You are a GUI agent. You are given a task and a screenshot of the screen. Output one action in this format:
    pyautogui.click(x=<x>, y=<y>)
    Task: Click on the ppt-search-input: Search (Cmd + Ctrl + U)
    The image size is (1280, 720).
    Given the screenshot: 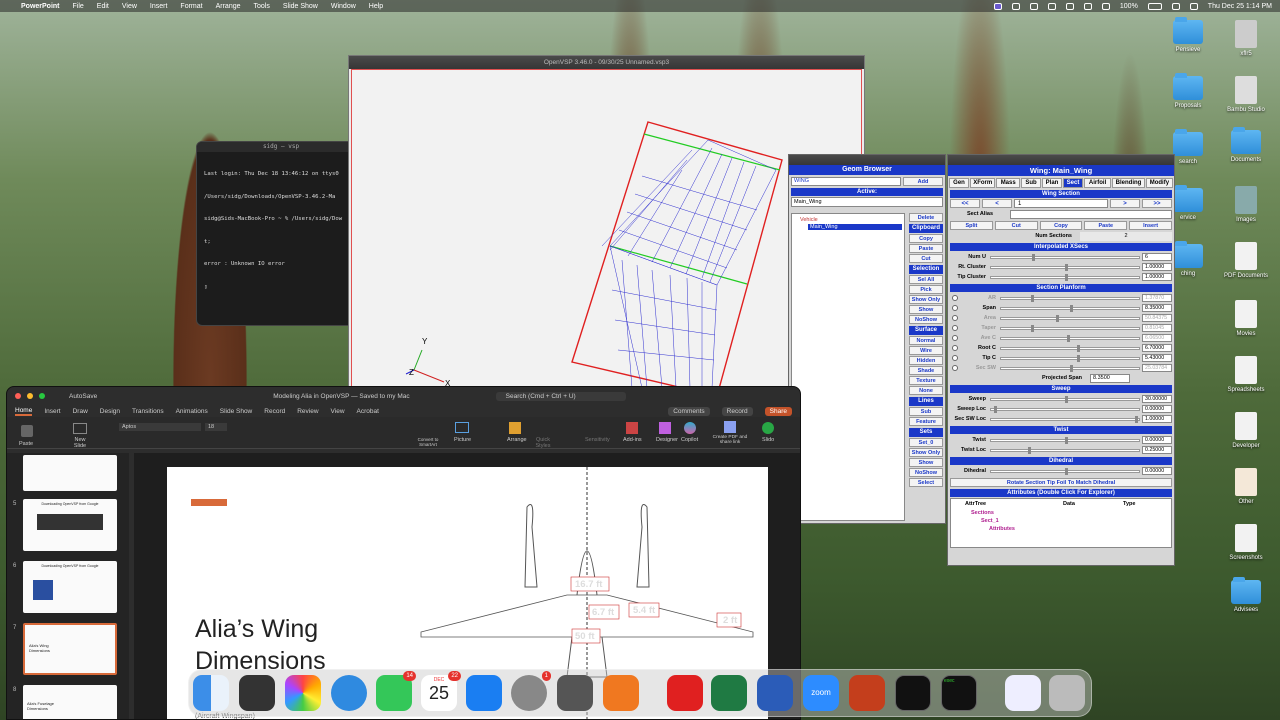 What is the action you would take?
    pyautogui.click(x=560, y=396)
    